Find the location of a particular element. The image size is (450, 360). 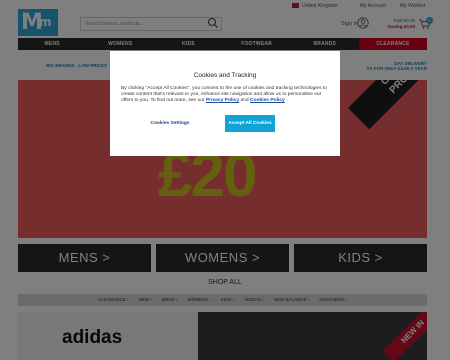

cookie-dialog-title: Cookies and Tracking is located at coordinates (225, 75).